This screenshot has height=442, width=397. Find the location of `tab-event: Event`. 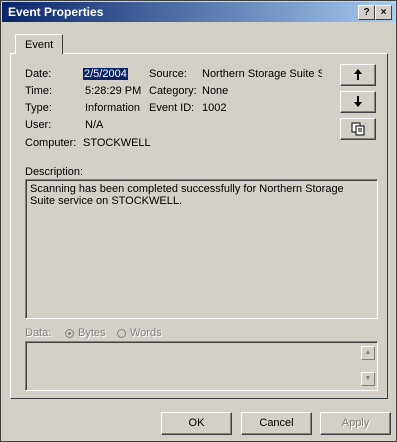

tab-event: Event is located at coordinates (39, 44).